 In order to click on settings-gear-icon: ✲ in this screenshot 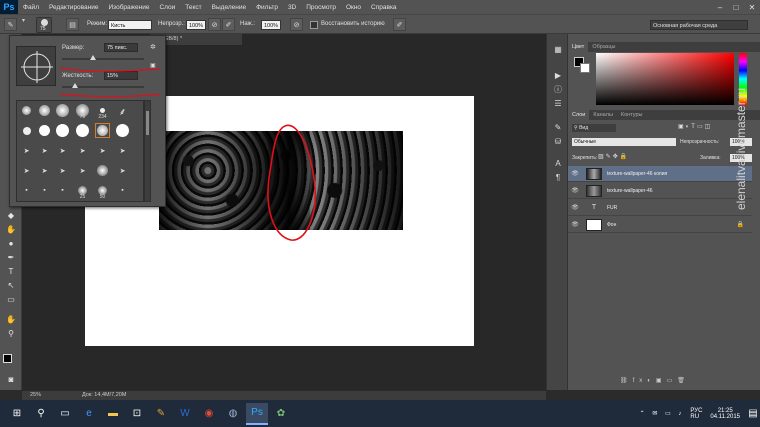, I will do `click(153, 47)`.